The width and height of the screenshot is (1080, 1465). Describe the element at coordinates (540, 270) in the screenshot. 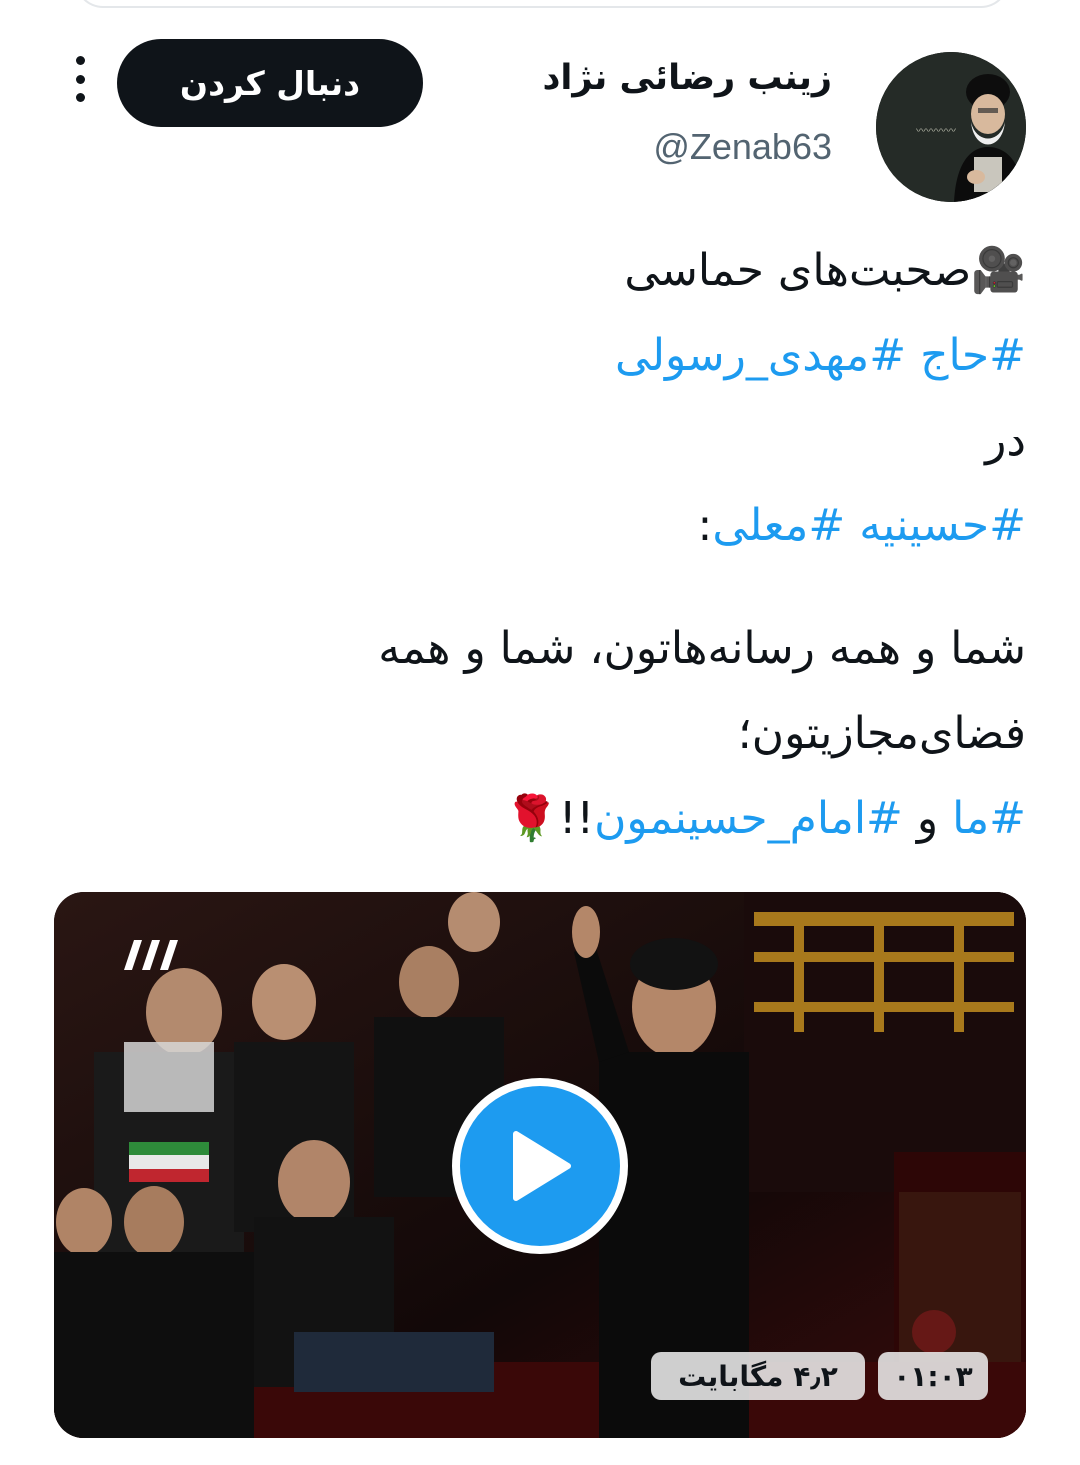

I see `tweet-line-1: 🎥صحبت‌های حماسی` at that location.